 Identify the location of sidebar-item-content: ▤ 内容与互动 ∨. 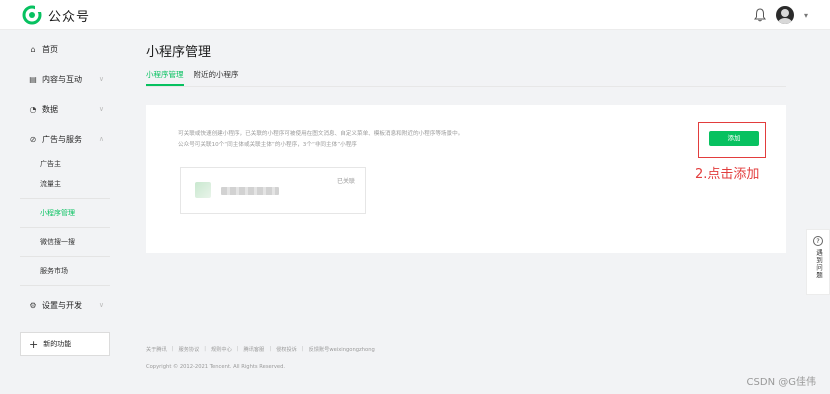
(65, 79).